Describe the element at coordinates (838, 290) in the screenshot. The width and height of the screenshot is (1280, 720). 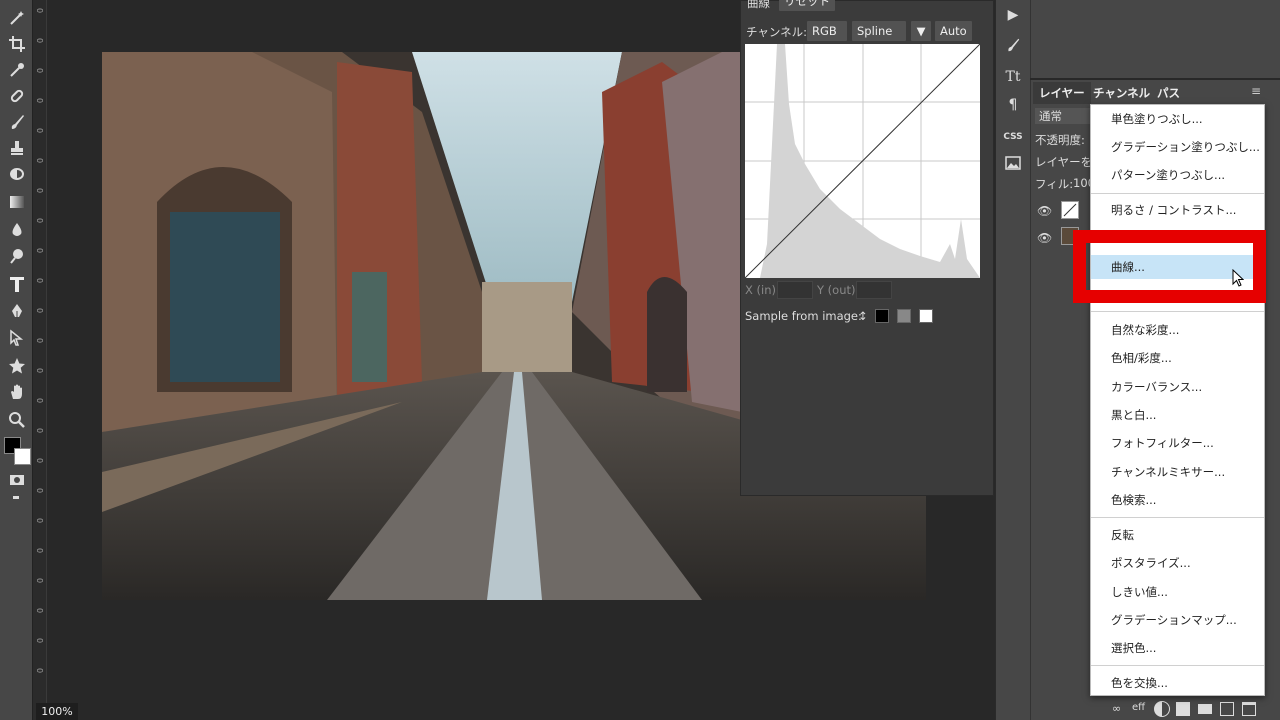
I see `y-out-label: Y (out):` at that location.